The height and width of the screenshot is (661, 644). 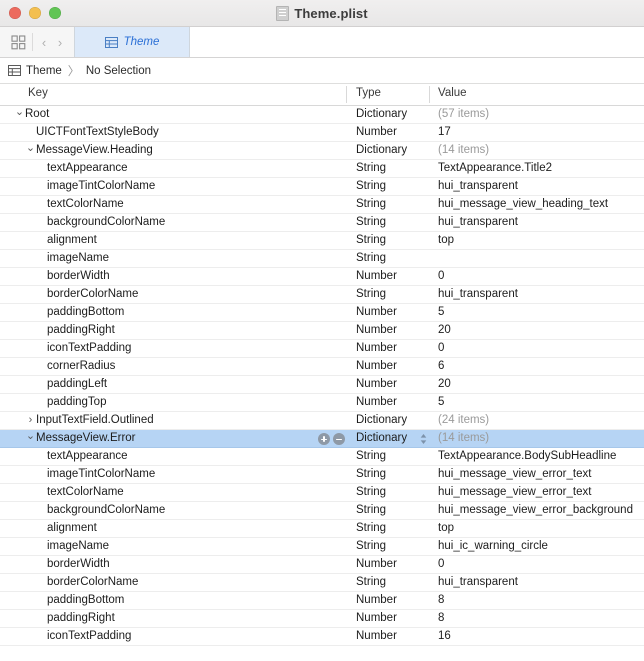 I want to click on table-row: paddingLeft Number 20, so click(x=322, y=385).